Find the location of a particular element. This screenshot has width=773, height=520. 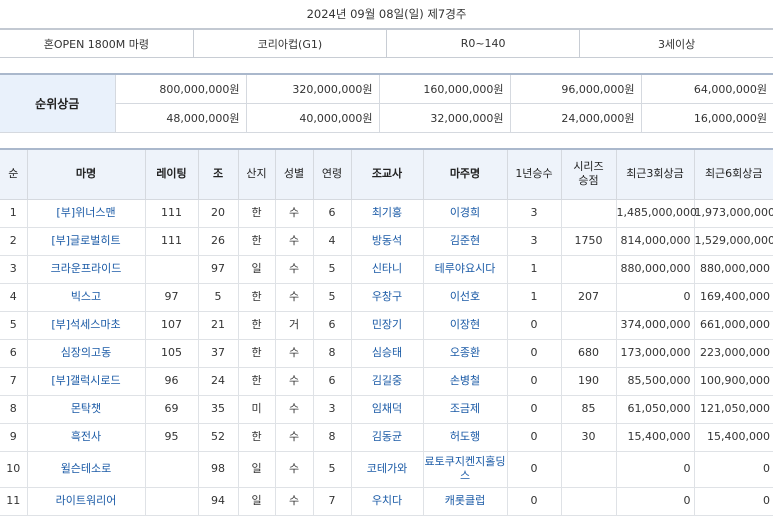

owner-link: 테루야요시다 is located at coordinates (465, 269).